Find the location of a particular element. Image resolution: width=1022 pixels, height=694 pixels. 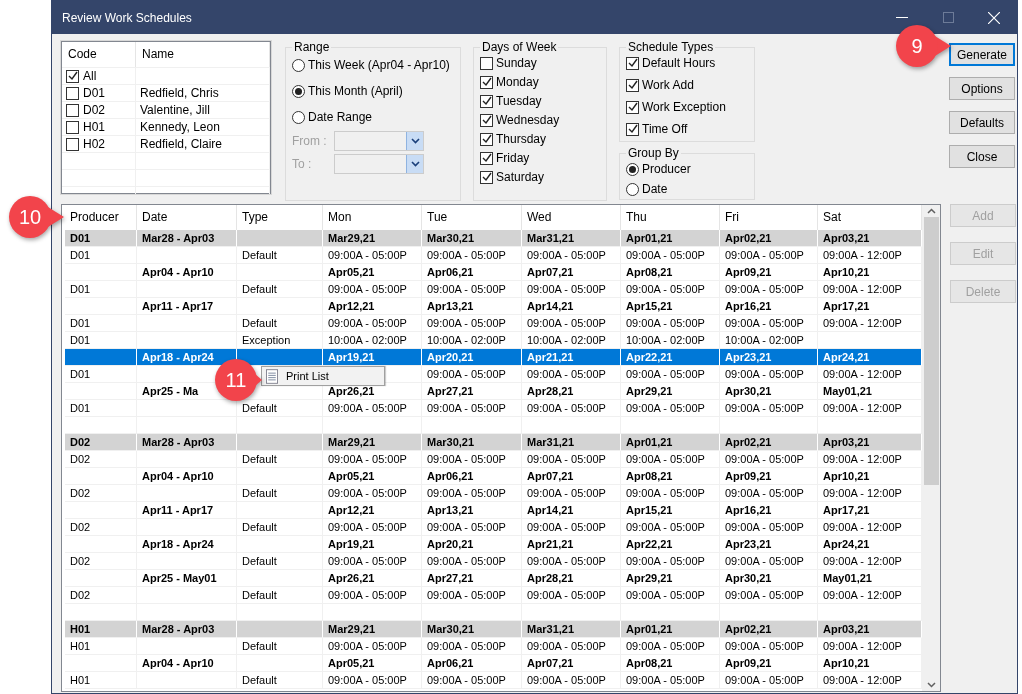

table-cell: Apr27,21 is located at coordinates (472, 578).